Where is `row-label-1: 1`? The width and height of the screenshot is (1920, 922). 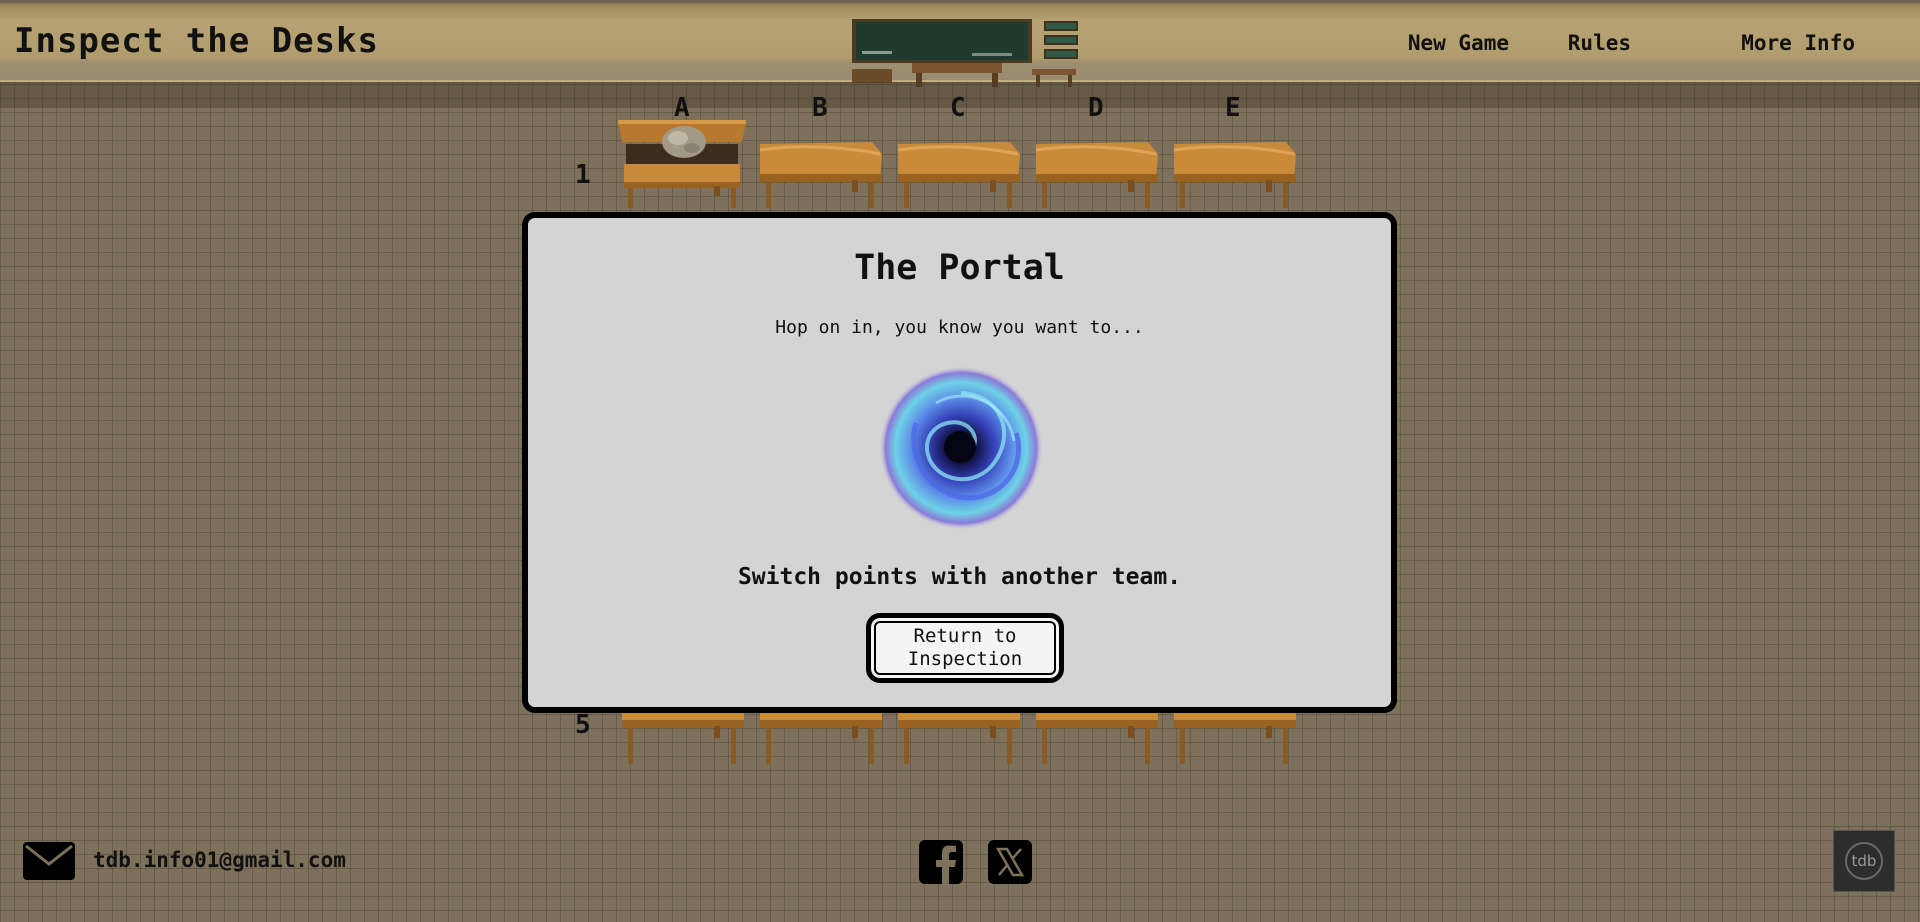 row-label-1: 1 is located at coordinates (583, 175).